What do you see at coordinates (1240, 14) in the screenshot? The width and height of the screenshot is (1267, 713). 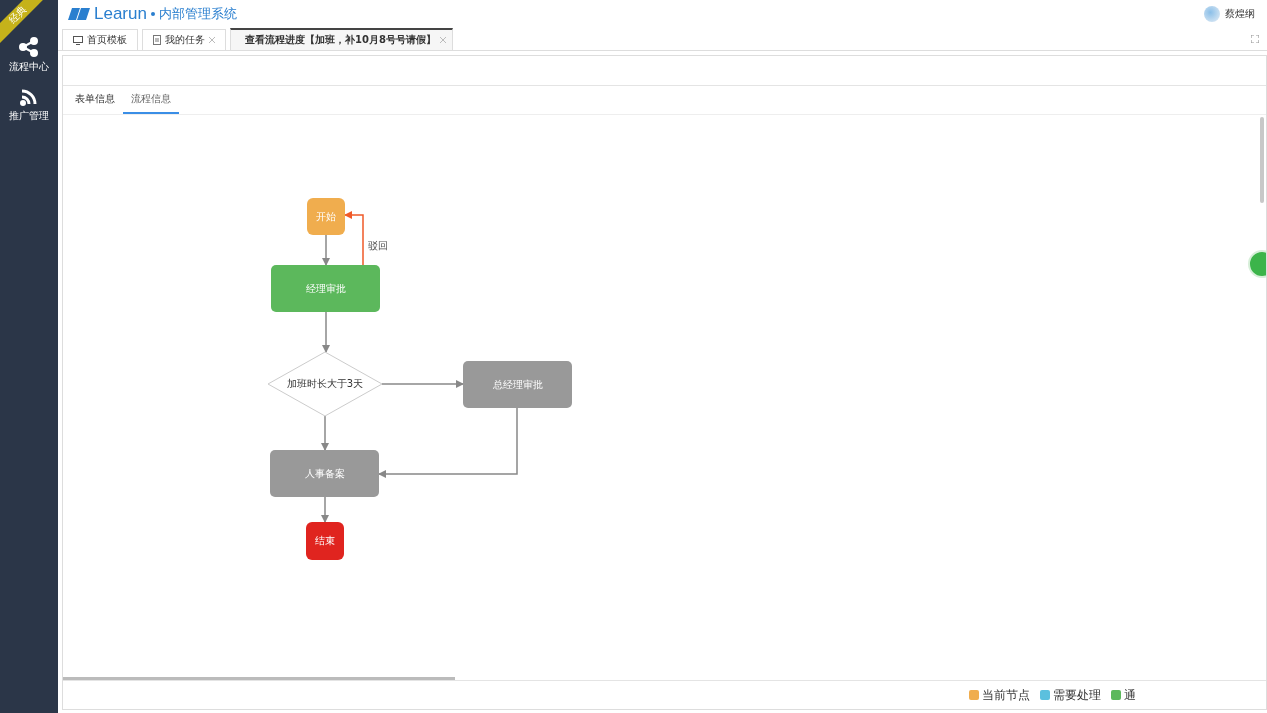 I see `user-name: 蔡煌纲` at bounding box center [1240, 14].